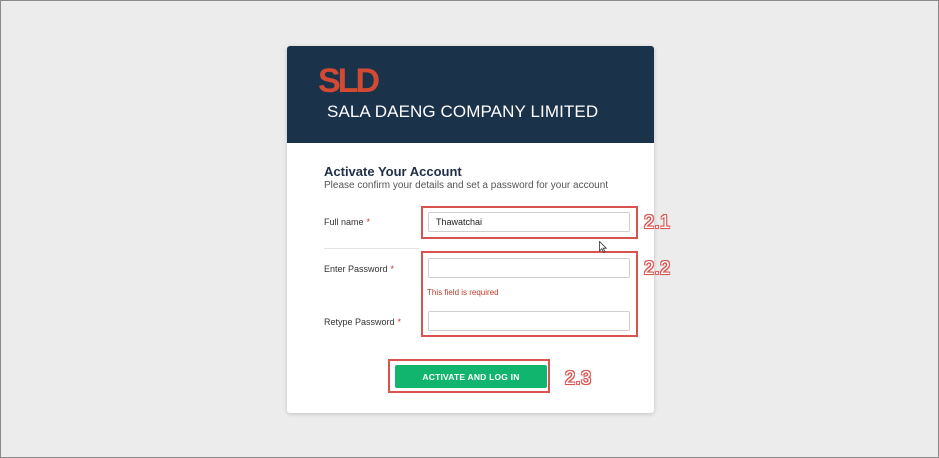 Image resolution: width=939 pixels, height=458 pixels. Describe the element at coordinates (356, 269) in the screenshot. I see `enter-password-label-text: Enter Password` at that location.